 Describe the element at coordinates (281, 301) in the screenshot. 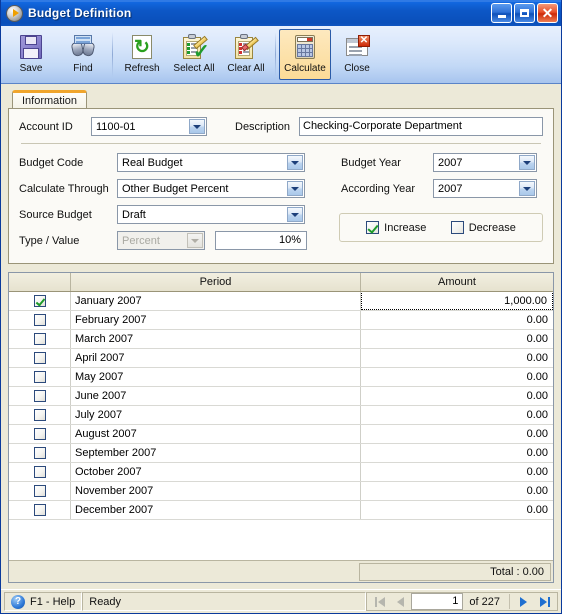

I see `grid-row: January 2007 1,000.00` at that location.